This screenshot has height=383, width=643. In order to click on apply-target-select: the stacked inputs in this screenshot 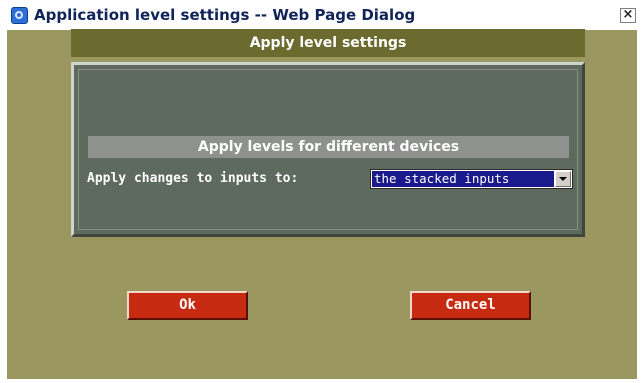, I will do `click(471, 179)`.